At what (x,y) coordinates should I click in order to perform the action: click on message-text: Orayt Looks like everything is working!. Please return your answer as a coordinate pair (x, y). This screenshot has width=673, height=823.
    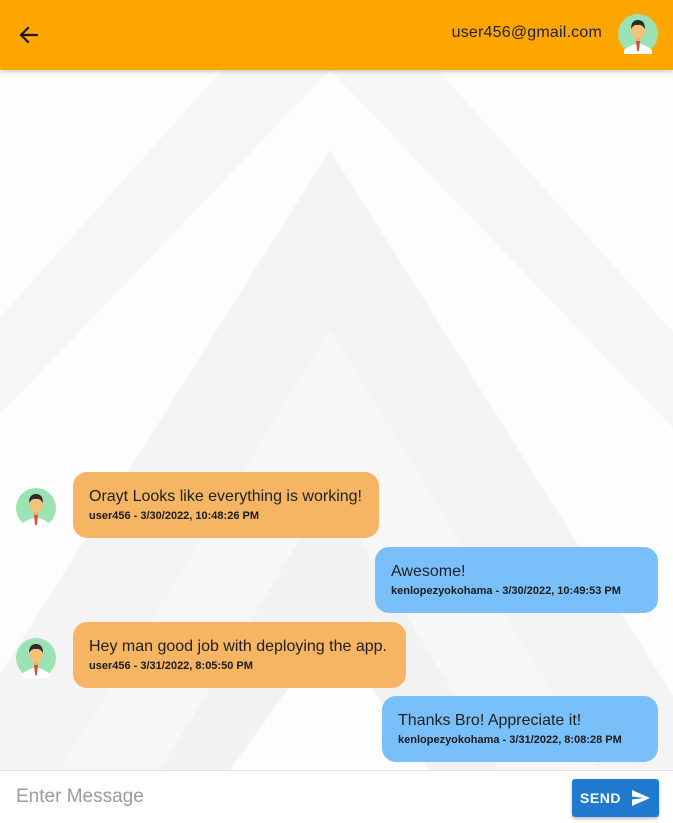
    Looking at the image, I should click on (225, 496).